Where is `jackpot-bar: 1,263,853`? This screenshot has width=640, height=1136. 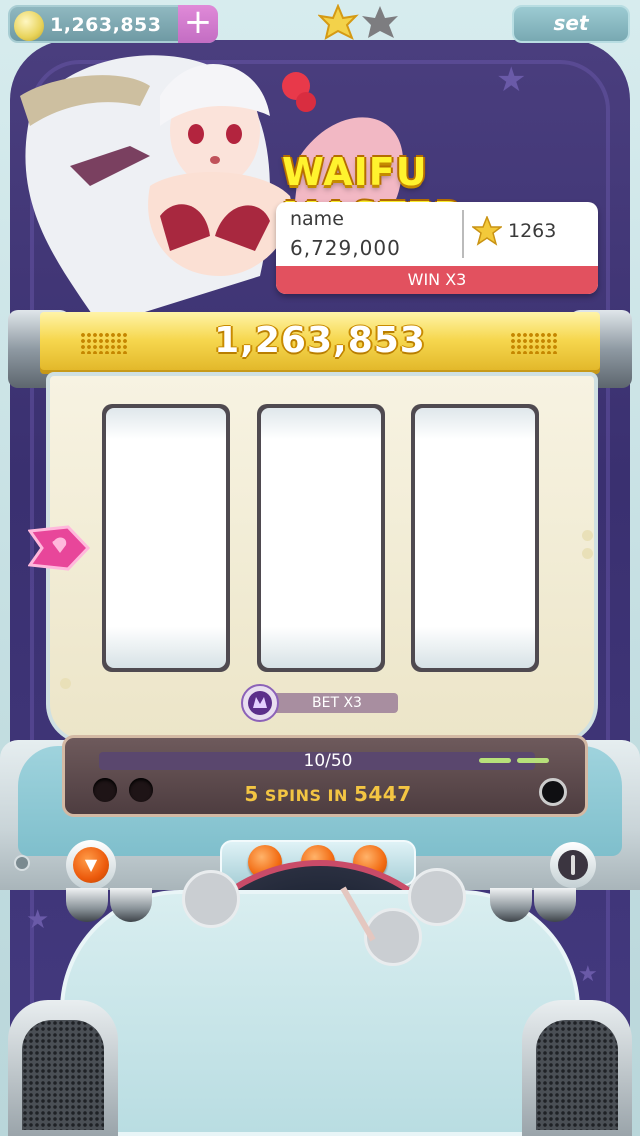 jackpot-bar: 1,263,853 is located at coordinates (320, 343).